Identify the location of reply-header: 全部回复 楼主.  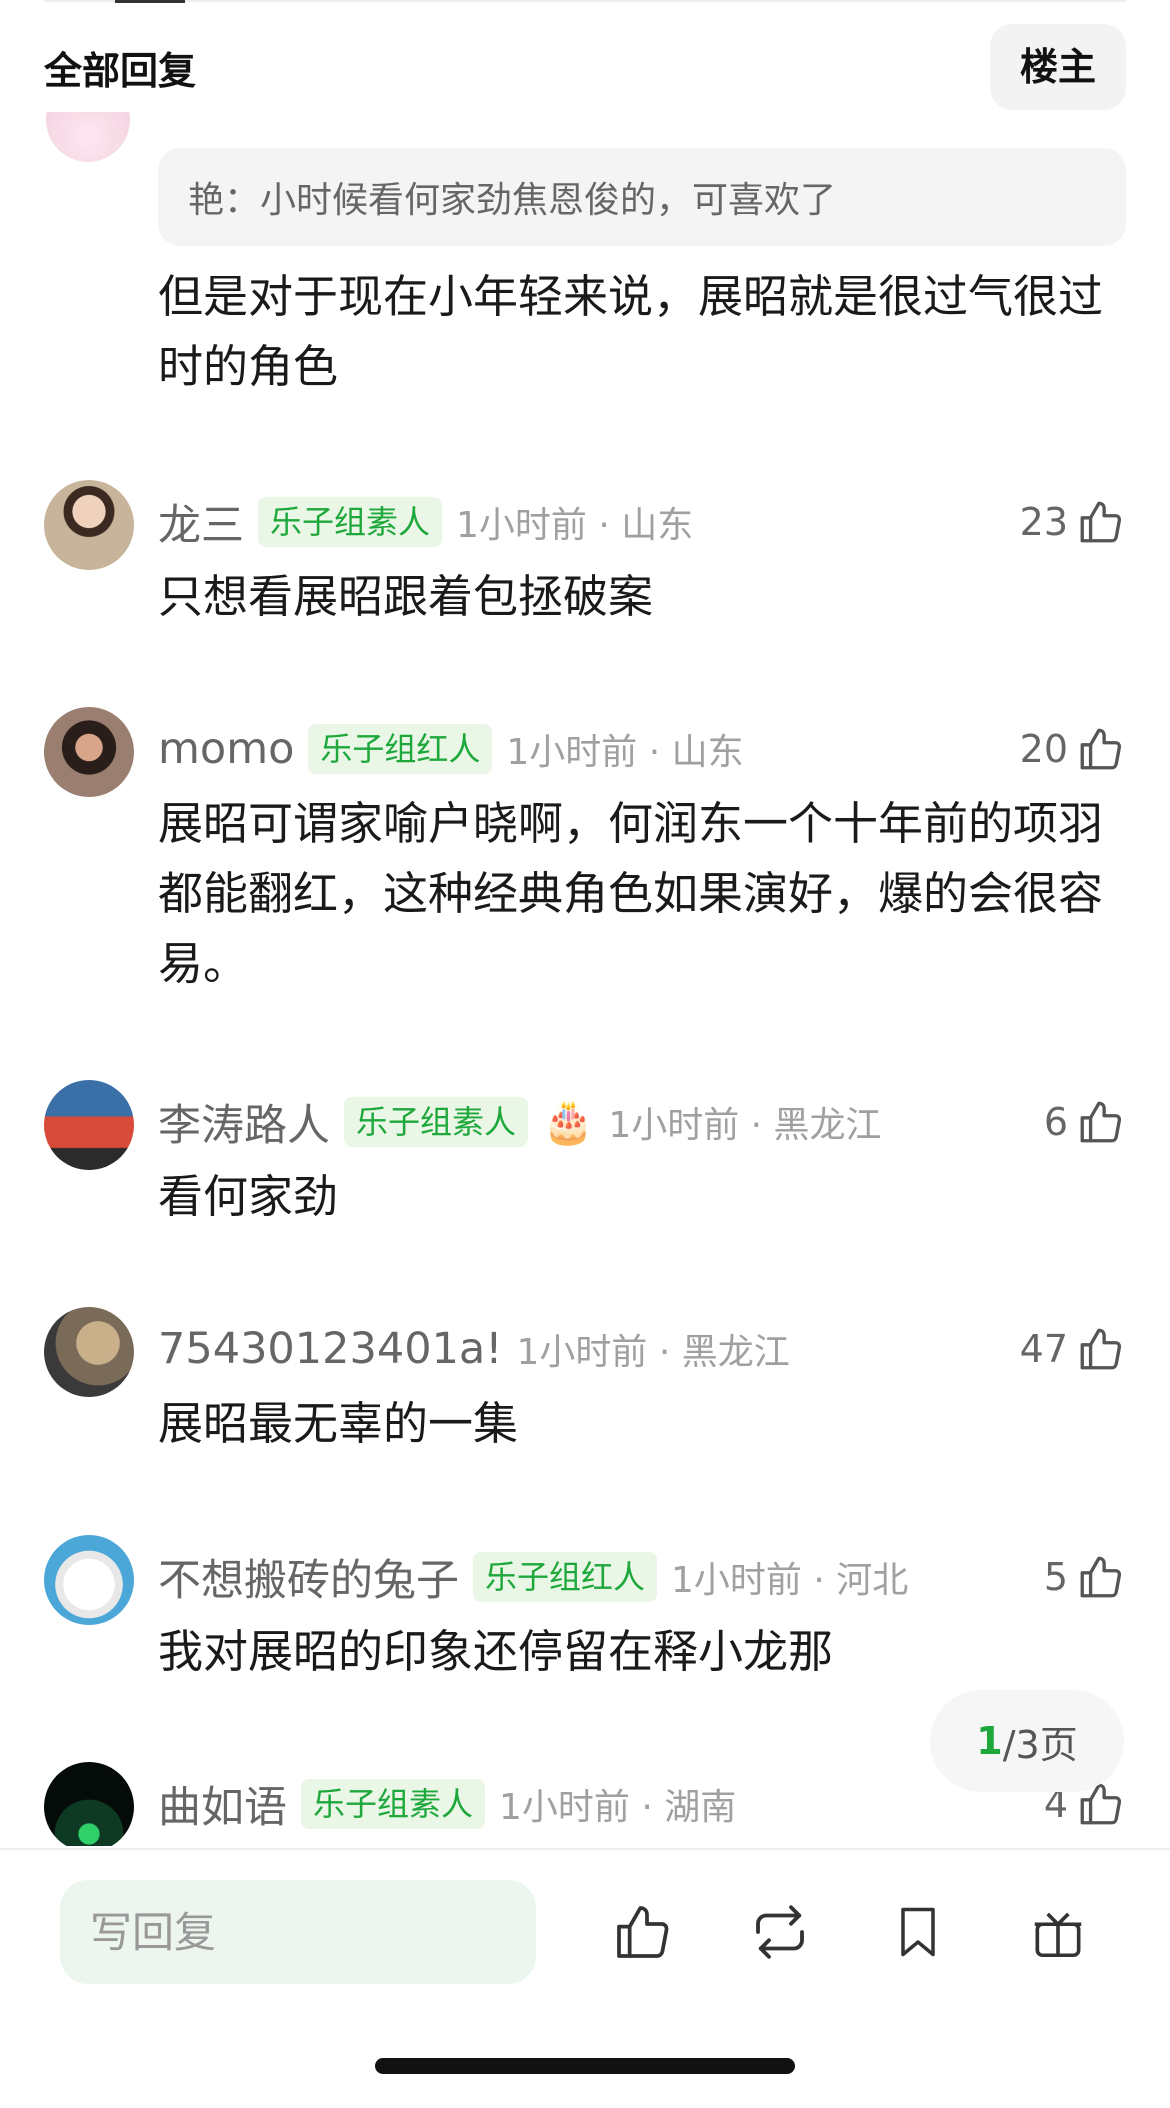
(585, 67).